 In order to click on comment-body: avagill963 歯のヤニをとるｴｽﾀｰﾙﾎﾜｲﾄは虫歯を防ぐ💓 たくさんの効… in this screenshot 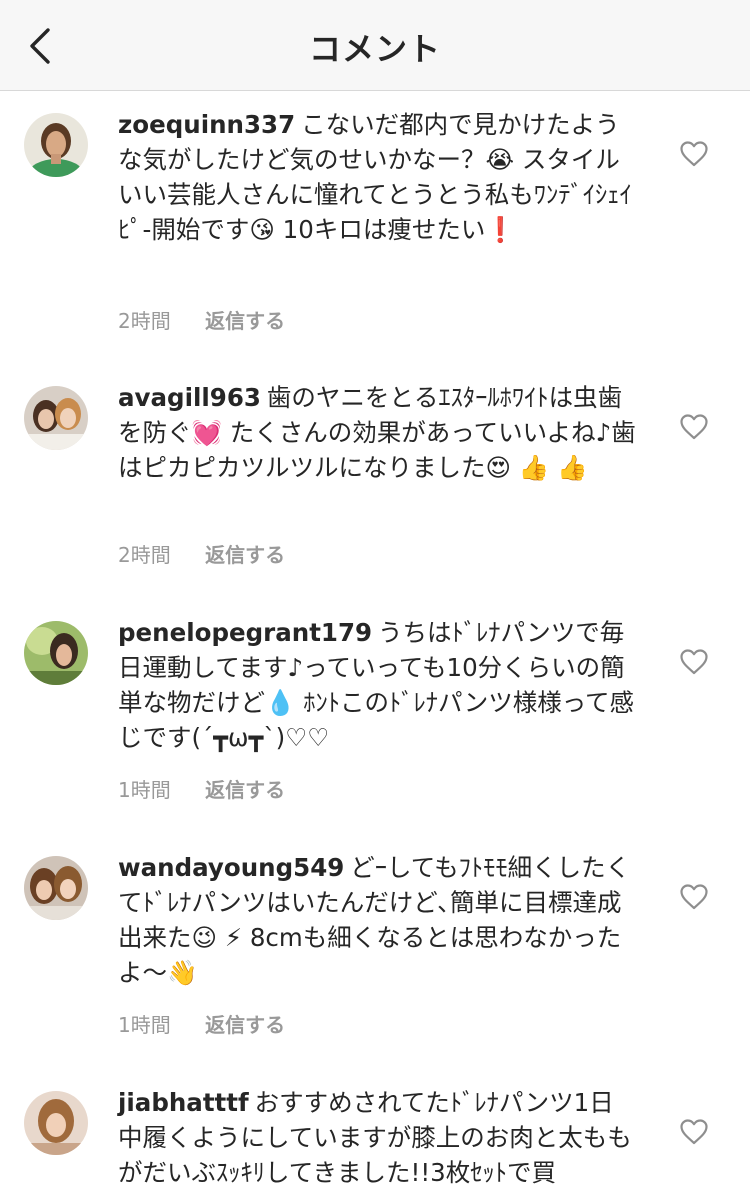, I will do `click(378, 432)`.